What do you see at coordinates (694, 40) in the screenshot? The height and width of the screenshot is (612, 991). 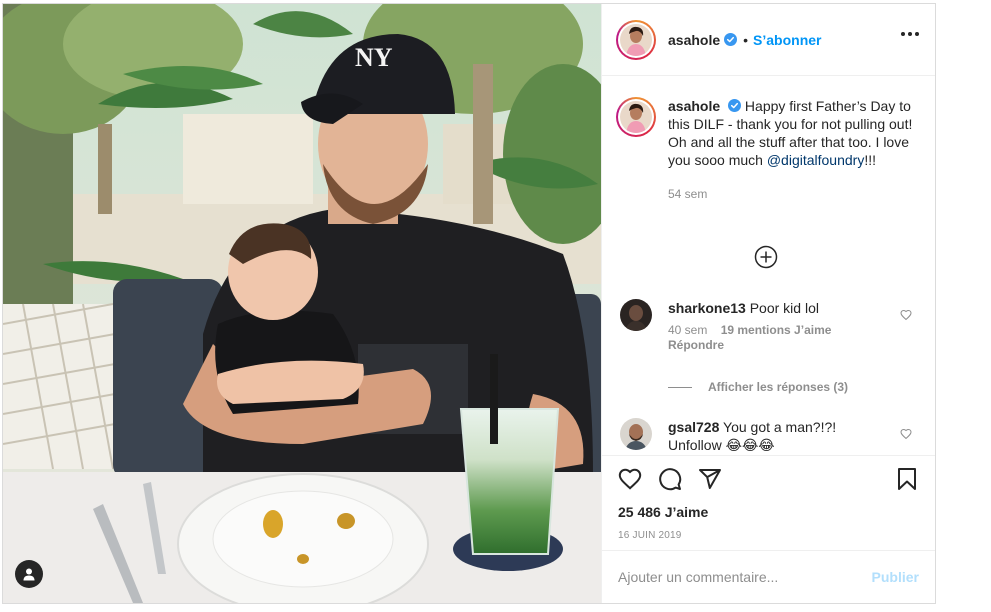 I see `author-username: asahole` at bounding box center [694, 40].